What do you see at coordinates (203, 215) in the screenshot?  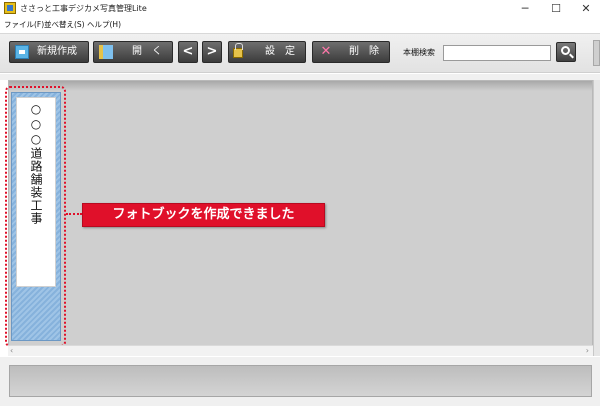 I see `callout-message: フォトブックを作成できました` at bounding box center [203, 215].